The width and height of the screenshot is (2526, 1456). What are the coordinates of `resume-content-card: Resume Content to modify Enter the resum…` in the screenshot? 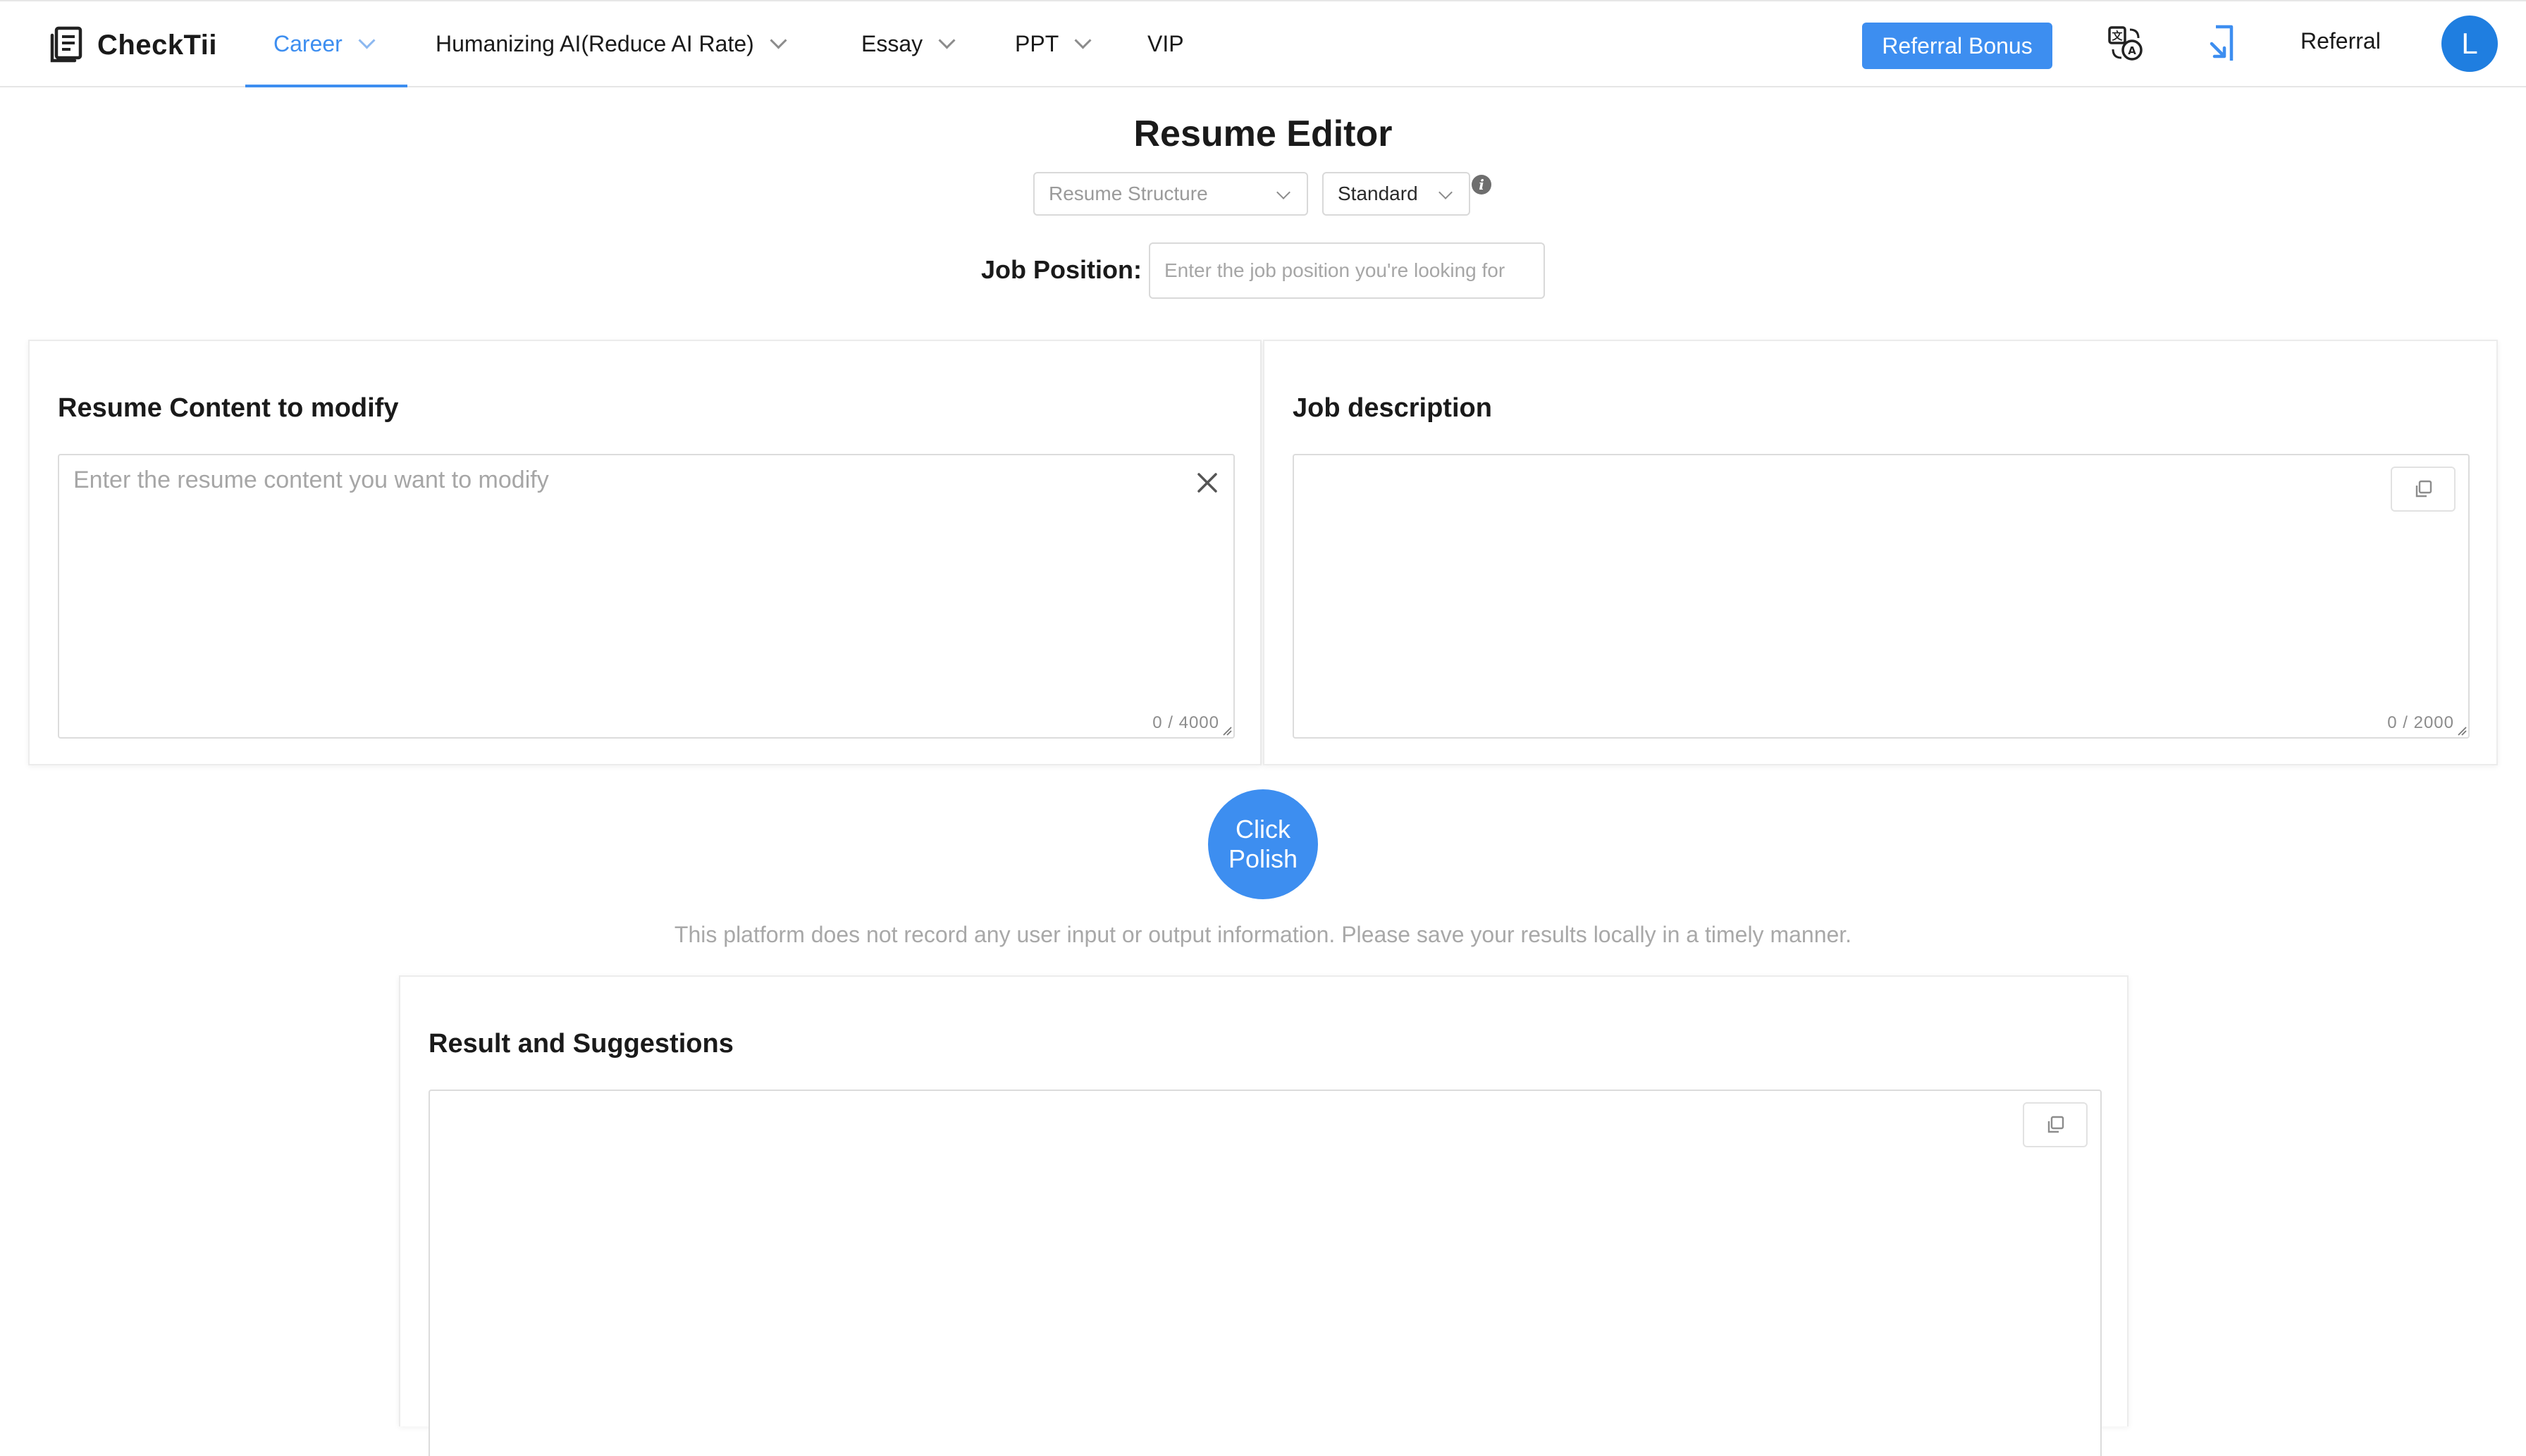 It's located at (645, 552).